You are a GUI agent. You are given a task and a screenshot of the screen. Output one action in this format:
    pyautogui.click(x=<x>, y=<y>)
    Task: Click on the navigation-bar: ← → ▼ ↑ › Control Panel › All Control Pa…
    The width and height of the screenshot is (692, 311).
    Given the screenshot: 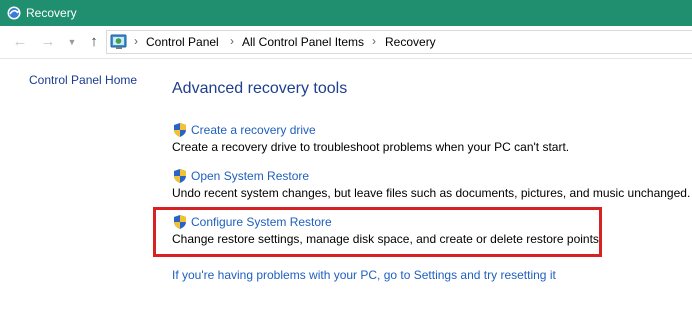 What is the action you would take?
    pyautogui.click(x=346, y=42)
    